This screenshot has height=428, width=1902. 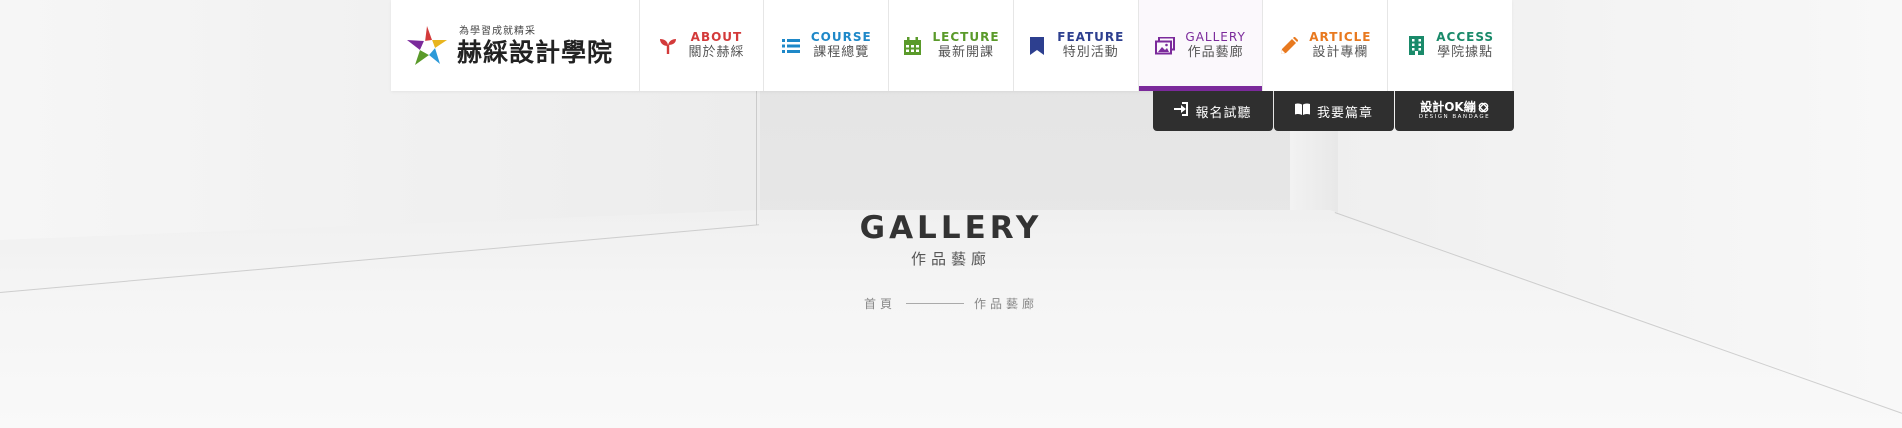 I want to click on nav-item-about: ABOUT 關於赫綵, so click(x=701, y=45).